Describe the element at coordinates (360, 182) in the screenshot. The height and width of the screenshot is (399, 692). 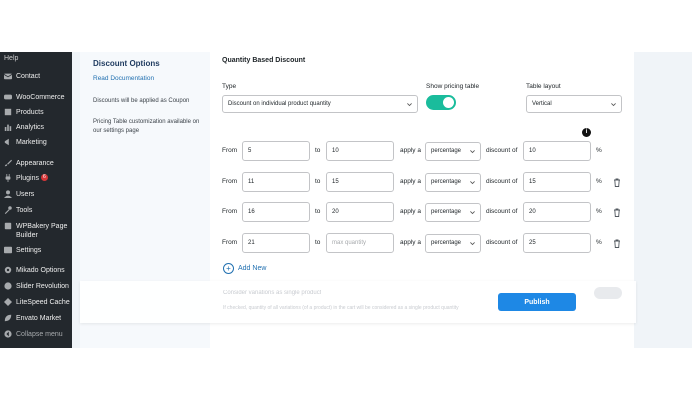
I see `to-quantity-input: 15` at that location.